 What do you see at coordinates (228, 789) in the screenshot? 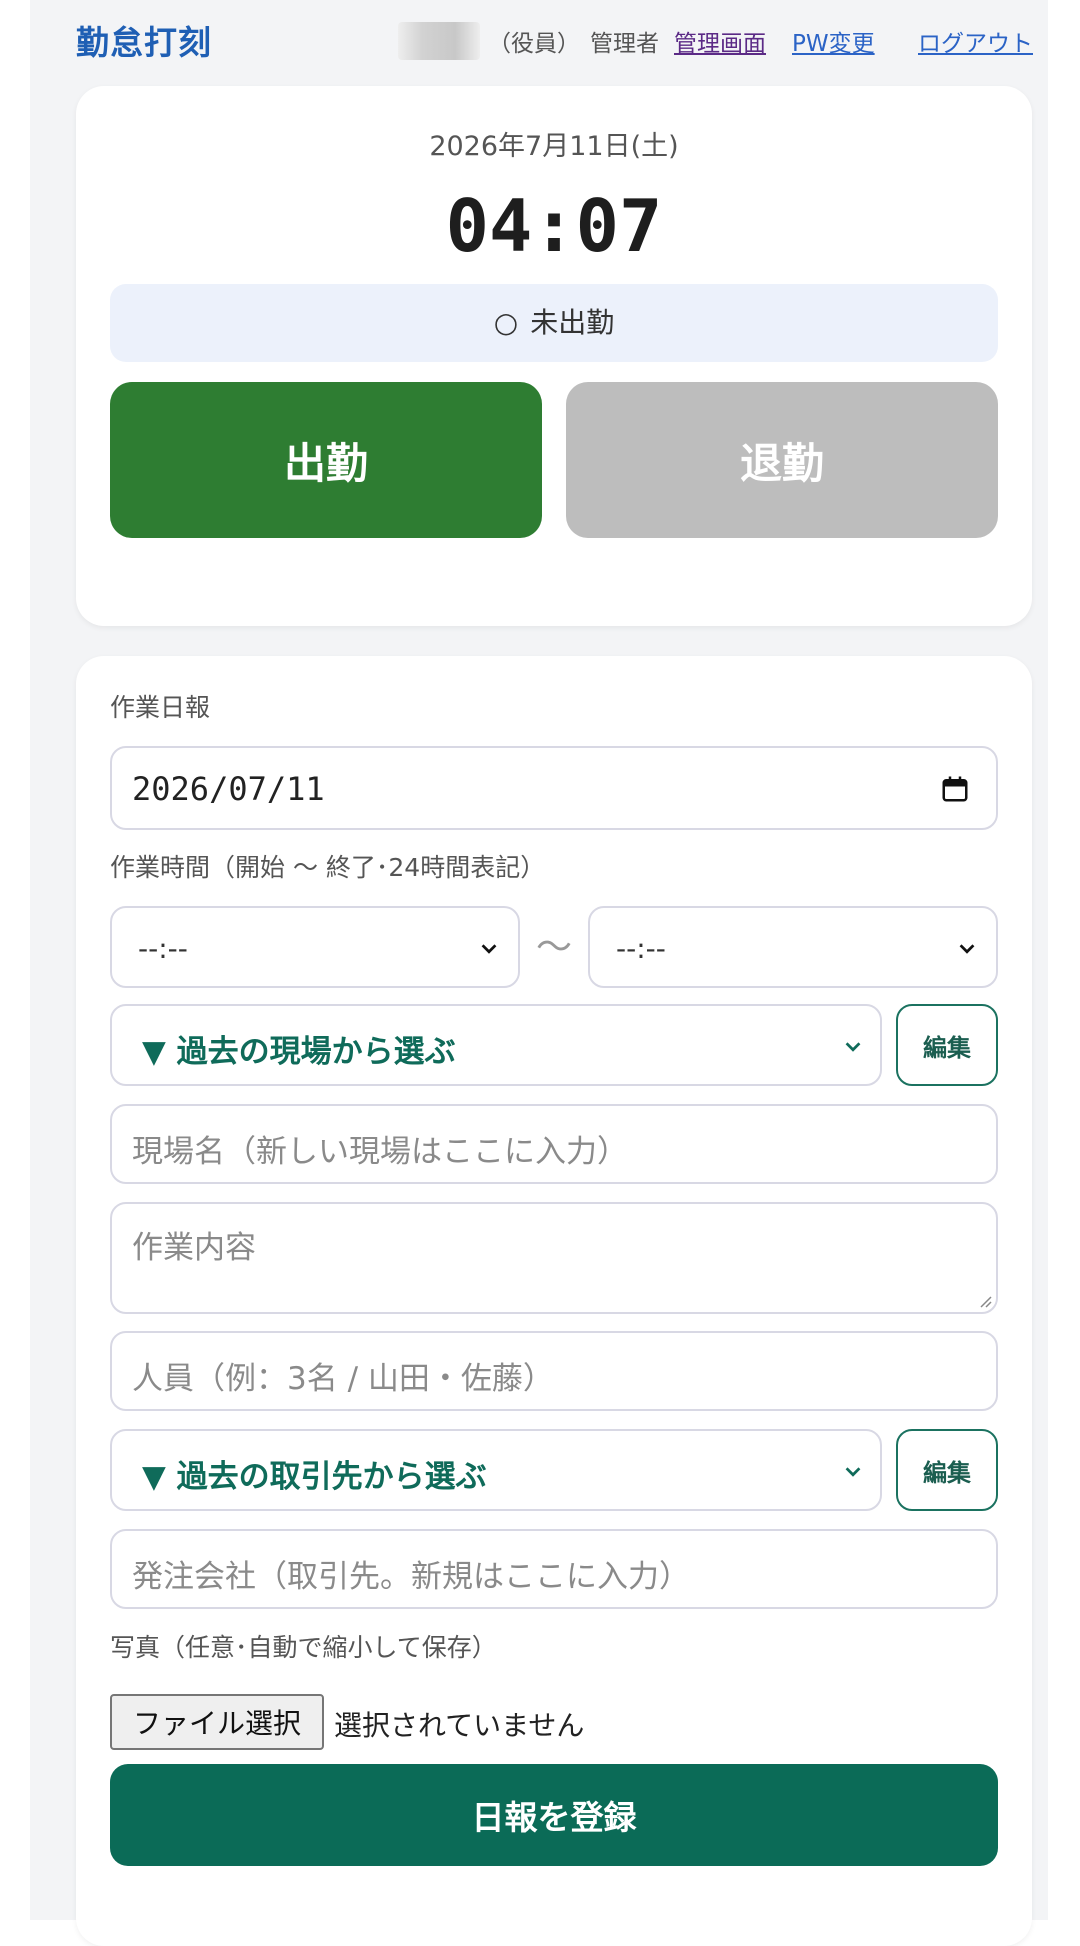
I see `report-date-value: 2026/07/11` at bounding box center [228, 789].